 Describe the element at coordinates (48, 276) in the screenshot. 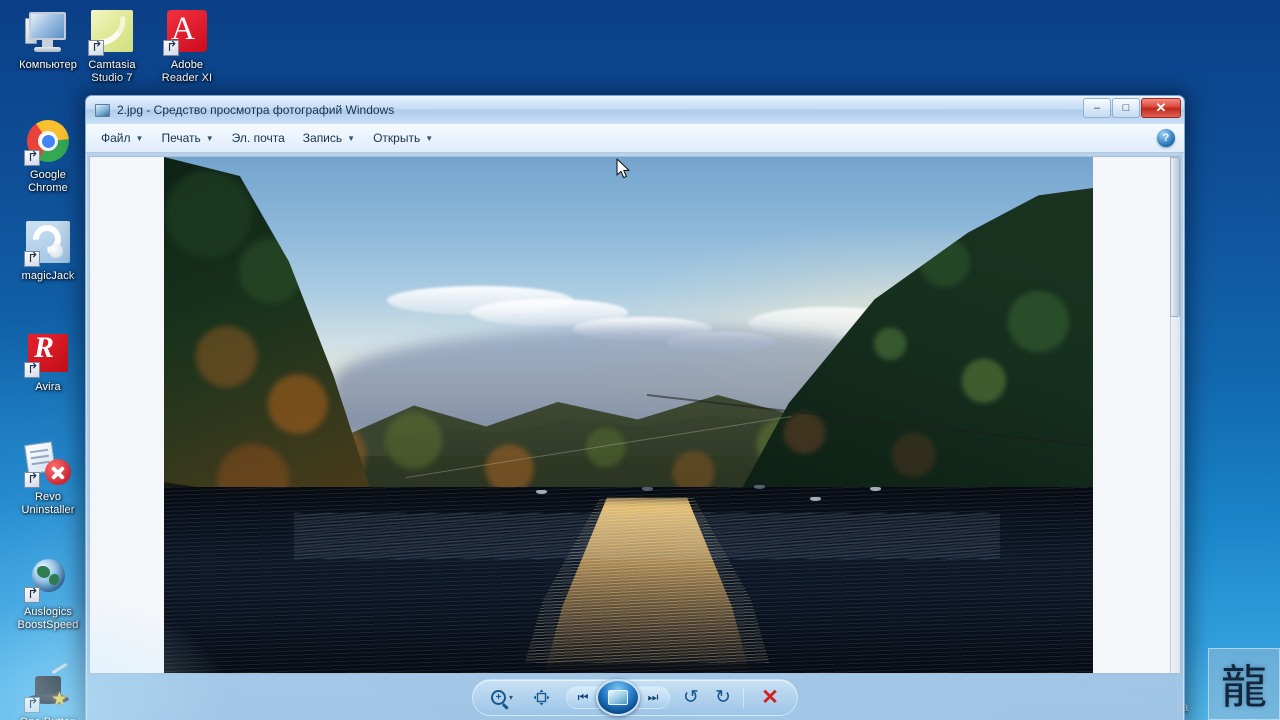

I see `desktop-icon-label: magicJack` at that location.